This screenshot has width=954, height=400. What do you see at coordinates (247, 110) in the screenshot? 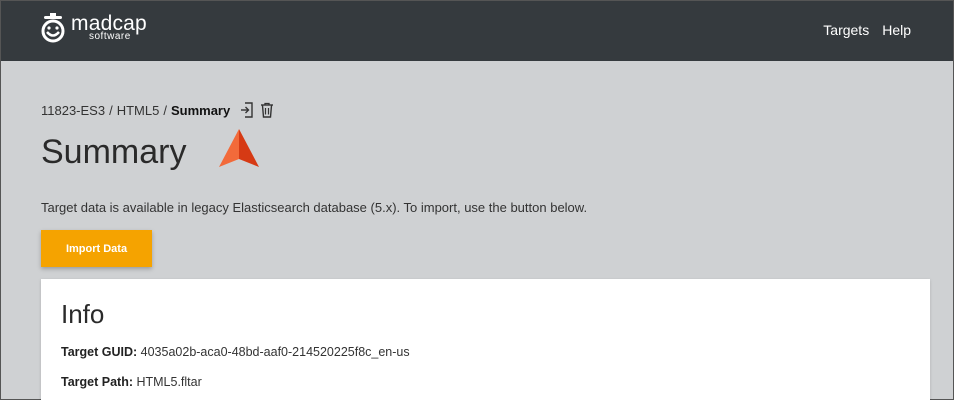
I see `import-icon` at bounding box center [247, 110].